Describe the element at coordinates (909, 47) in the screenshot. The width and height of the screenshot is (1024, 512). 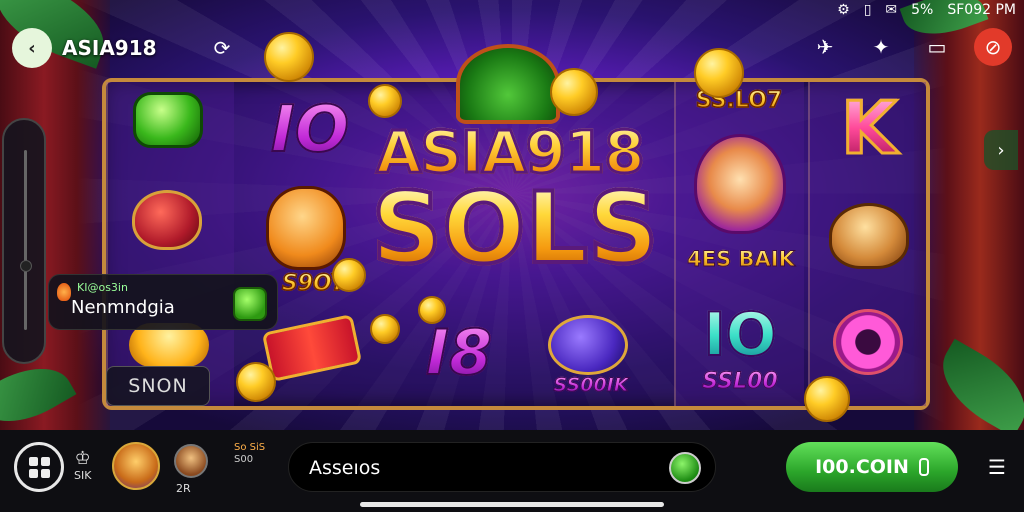
I see `top-icon-bar: ✈ ✦ ▭ ⊘` at that location.